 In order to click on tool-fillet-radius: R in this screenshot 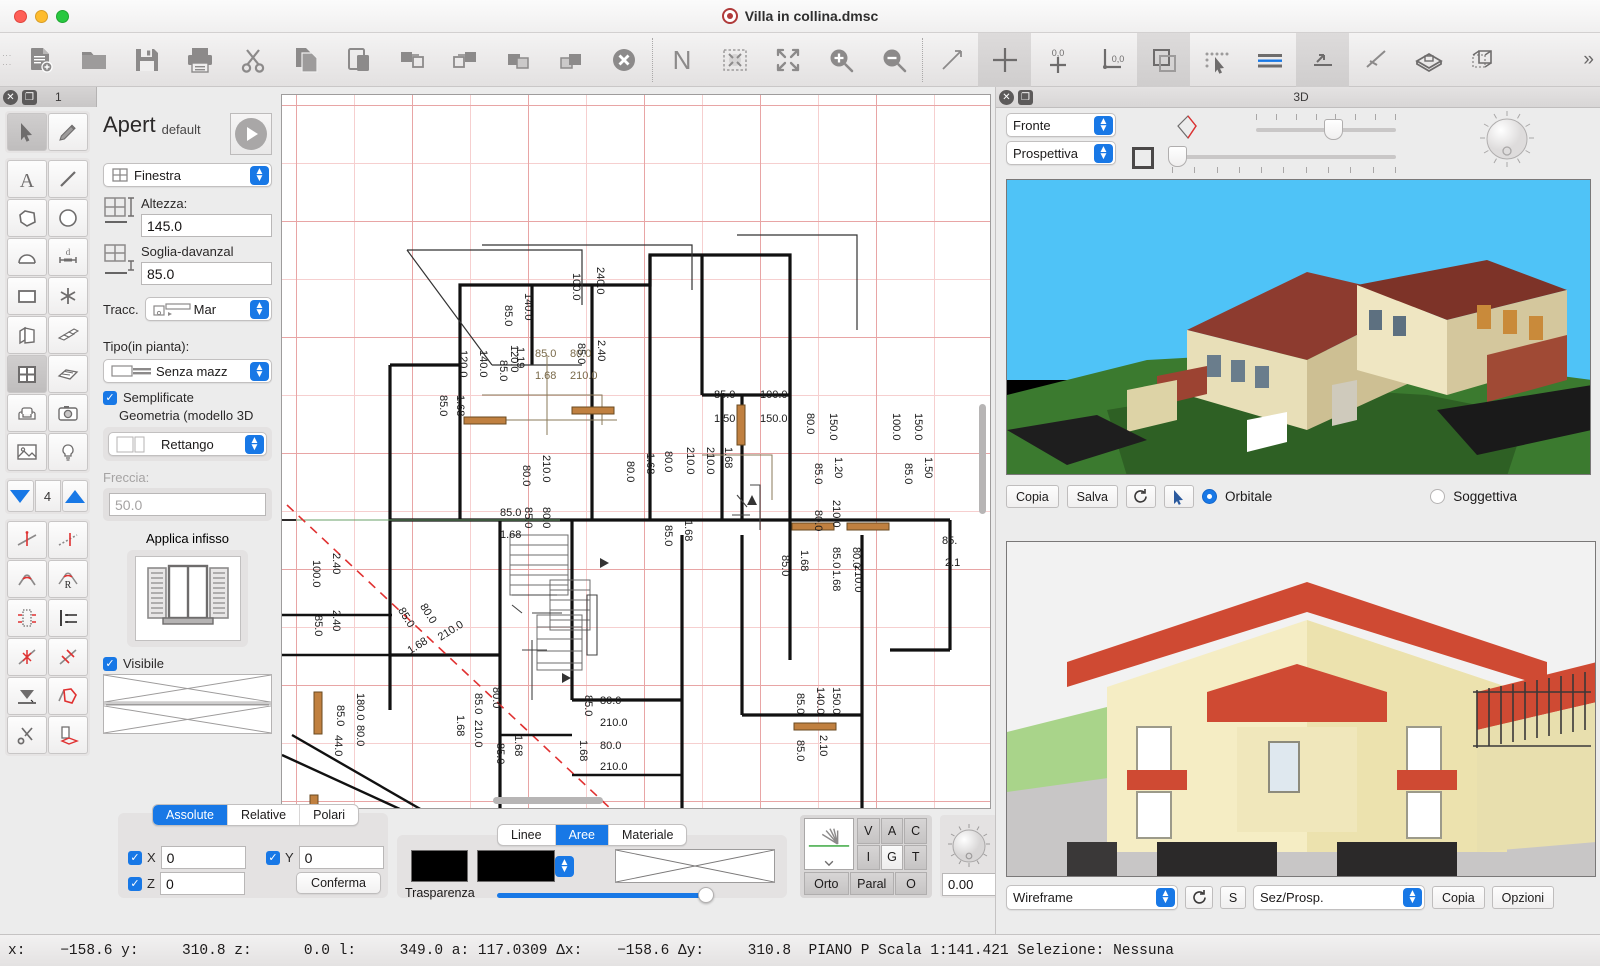, I will do `click(68, 579)`.